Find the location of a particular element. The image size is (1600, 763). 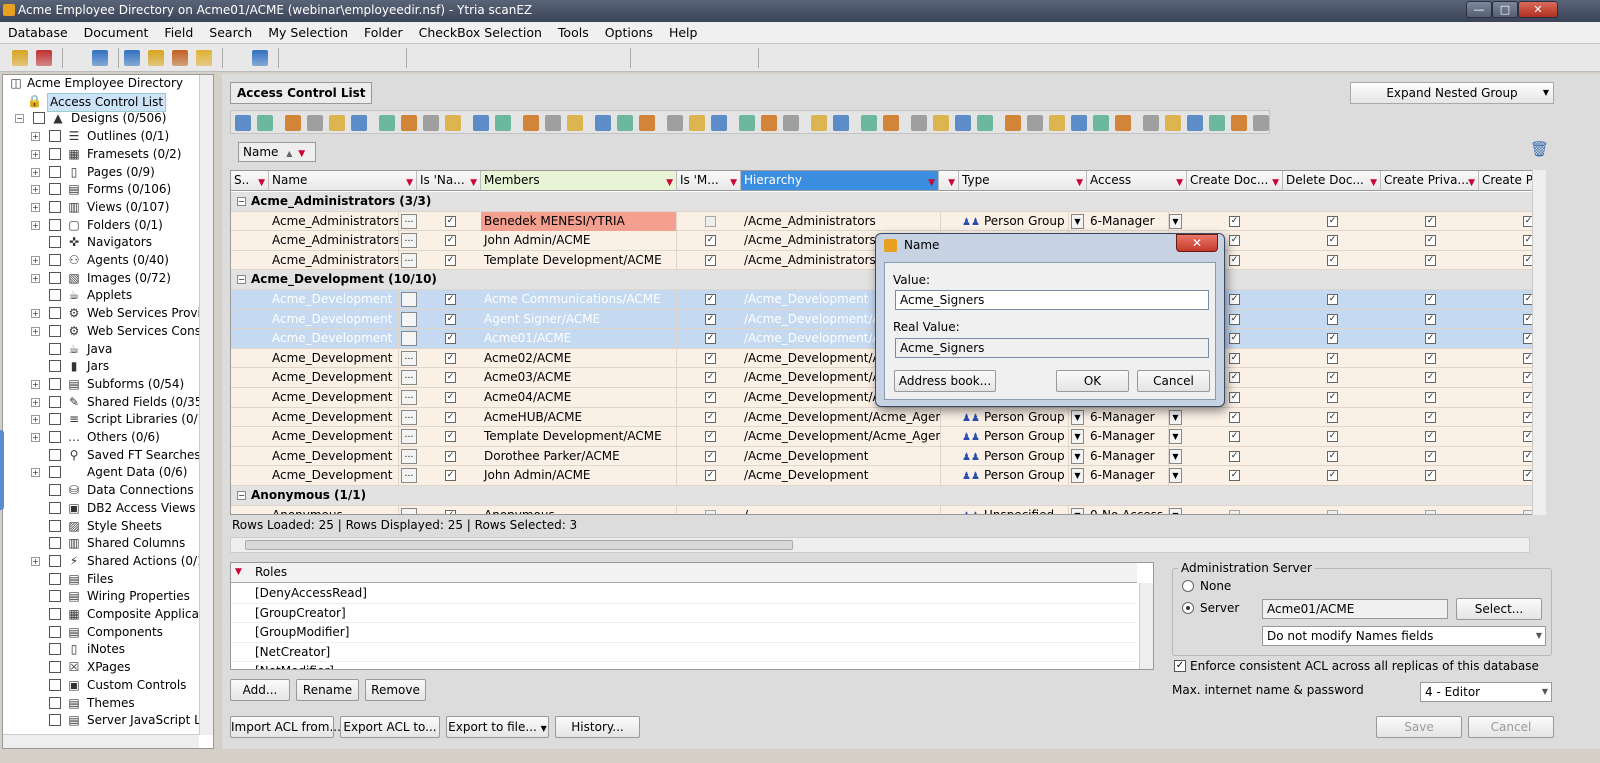

col-type: Type ▼ is located at coordinates (1023, 181).